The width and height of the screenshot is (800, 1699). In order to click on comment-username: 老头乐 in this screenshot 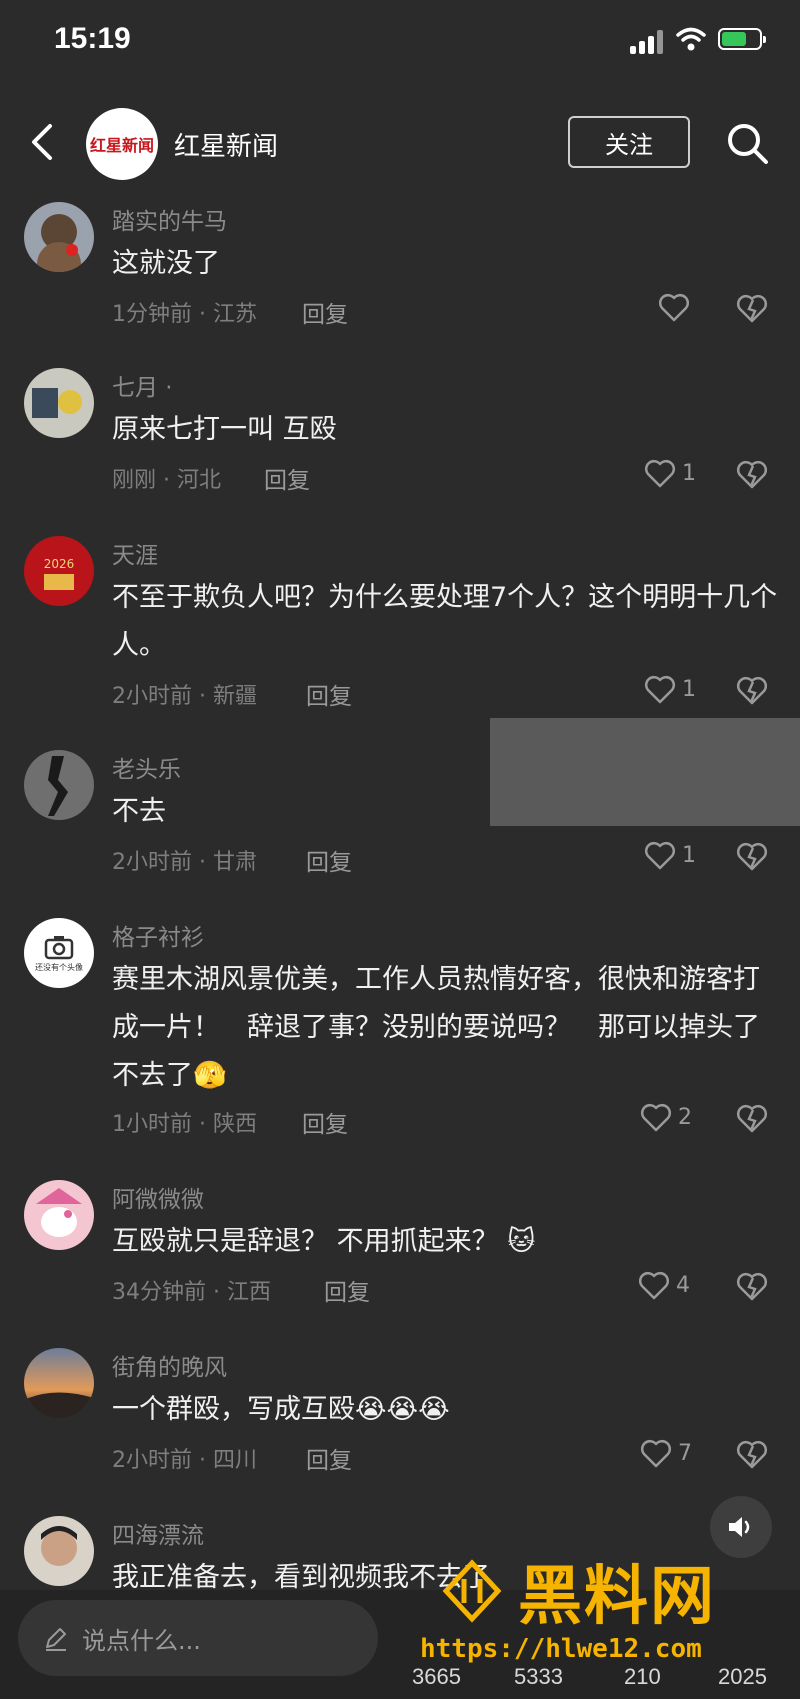, I will do `click(146, 767)`.